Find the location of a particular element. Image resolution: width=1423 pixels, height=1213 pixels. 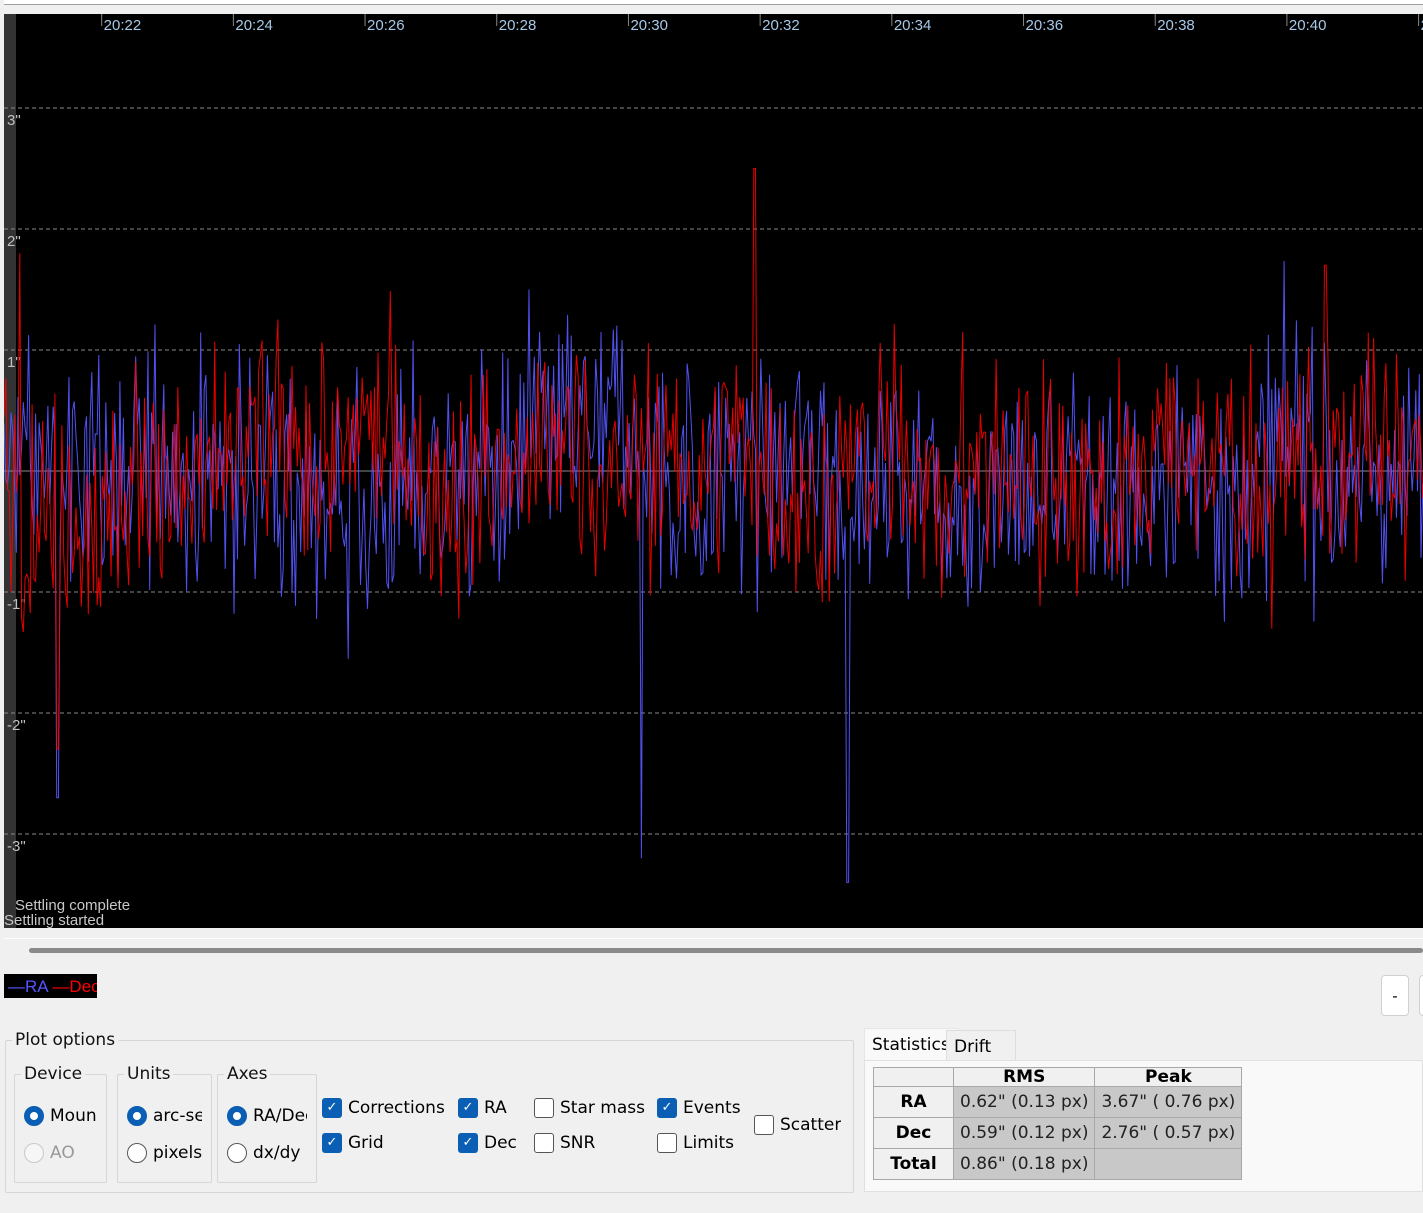

radio-radec: RA/Dec is located at coordinates (267, 1116).